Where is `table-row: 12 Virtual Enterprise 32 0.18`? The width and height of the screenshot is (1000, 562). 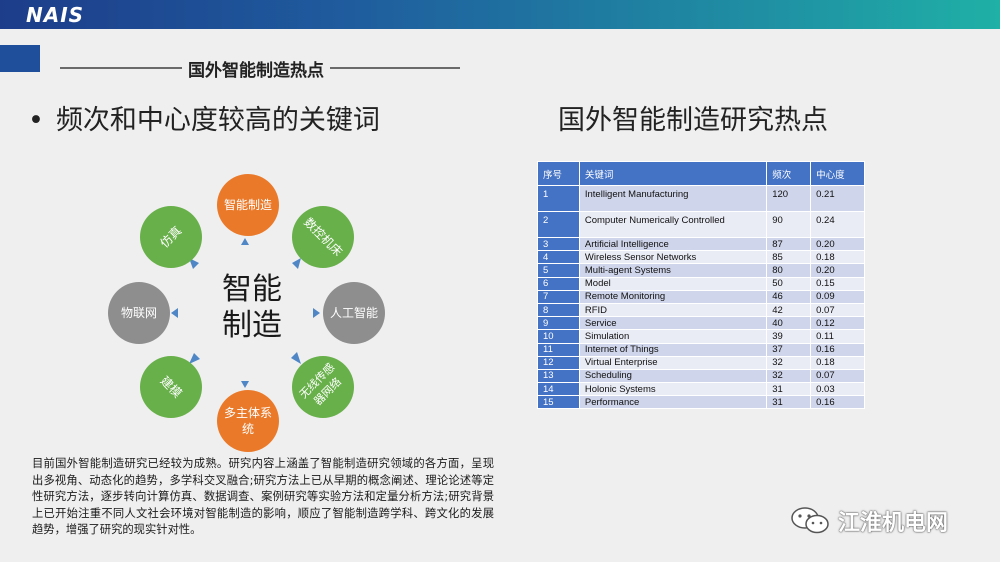 table-row: 12 Virtual Enterprise 32 0.18 is located at coordinates (701, 362).